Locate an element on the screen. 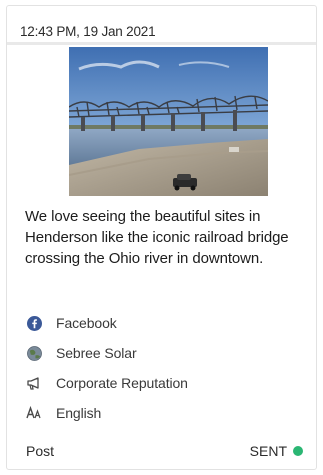  campaign-label: Corporate Reputation is located at coordinates (122, 383).